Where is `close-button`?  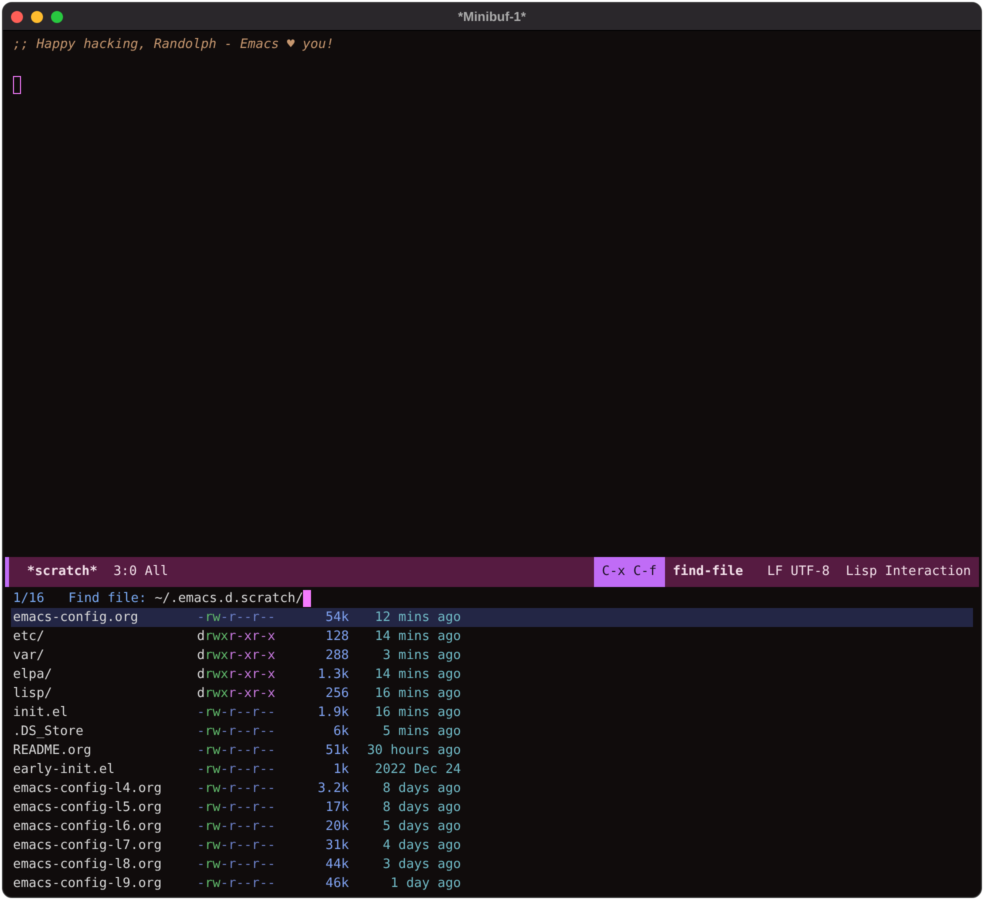
close-button is located at coordinates (17, 16).